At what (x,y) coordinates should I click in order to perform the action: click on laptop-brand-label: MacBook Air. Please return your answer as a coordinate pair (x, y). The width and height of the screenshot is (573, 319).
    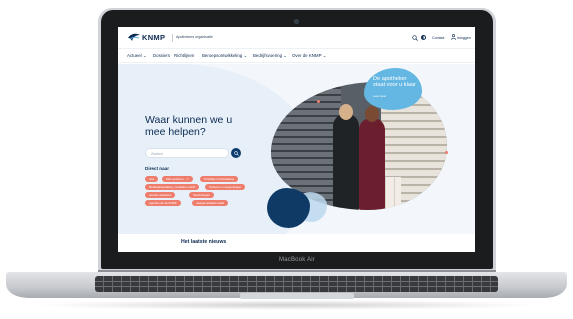
    Looking at the image, I should click on (297, 260).